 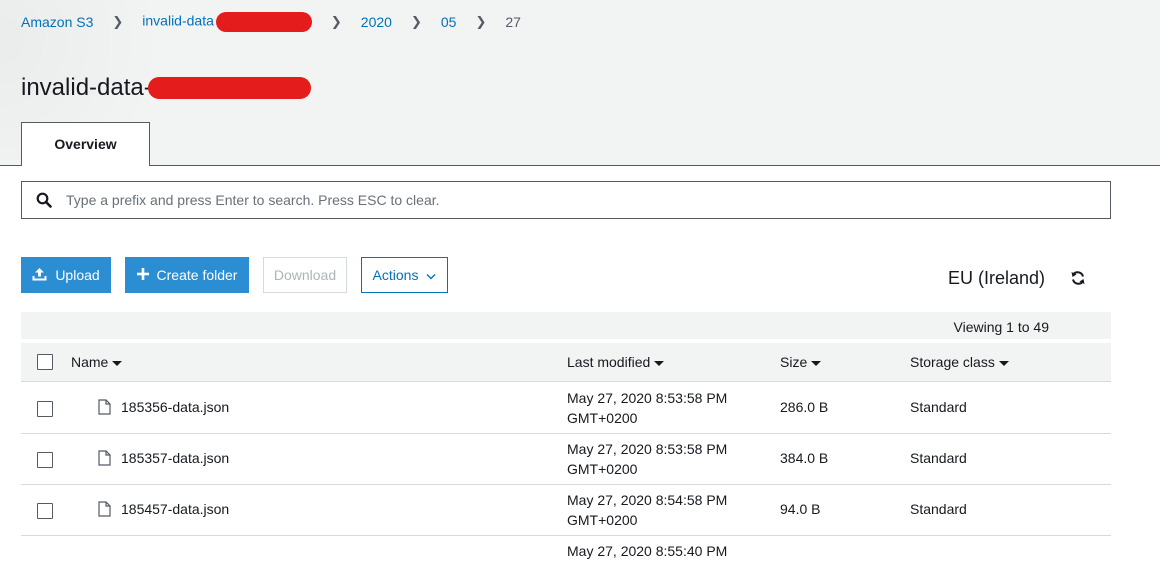 What do you see at coordinates (581, 200) in the screenshot?
I see `search-input` at bounding box center [581, 200].